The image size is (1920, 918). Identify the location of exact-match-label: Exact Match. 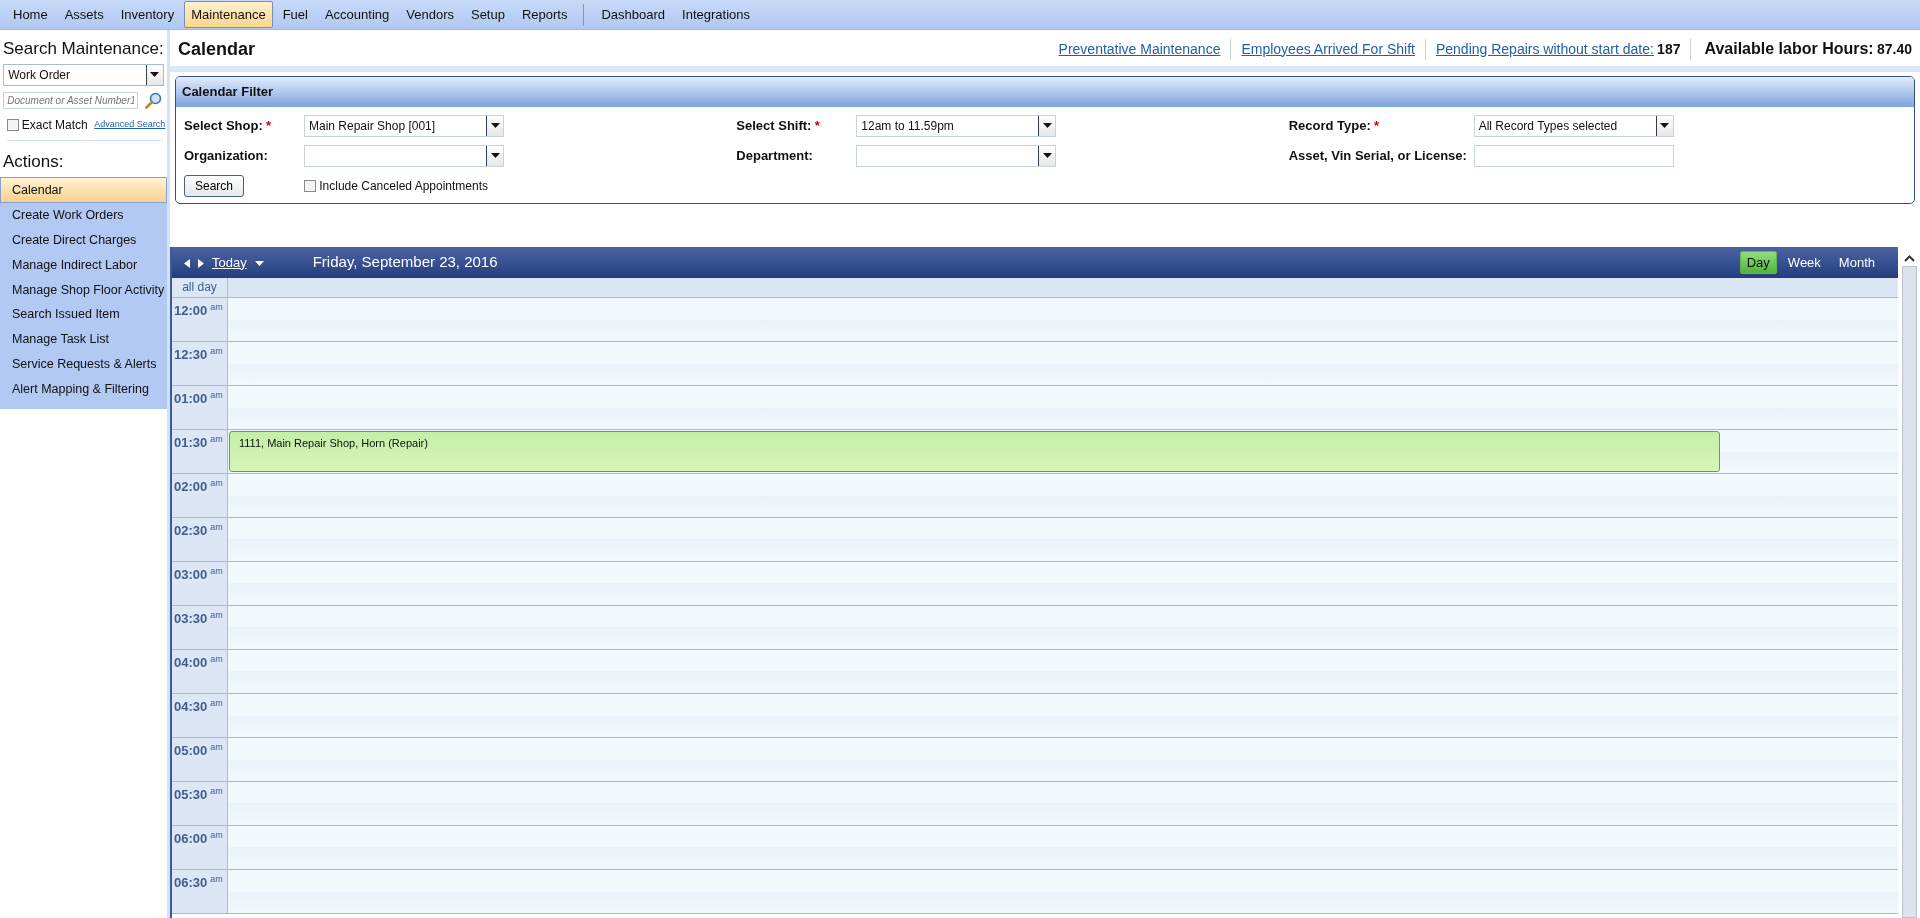
(54, 125).